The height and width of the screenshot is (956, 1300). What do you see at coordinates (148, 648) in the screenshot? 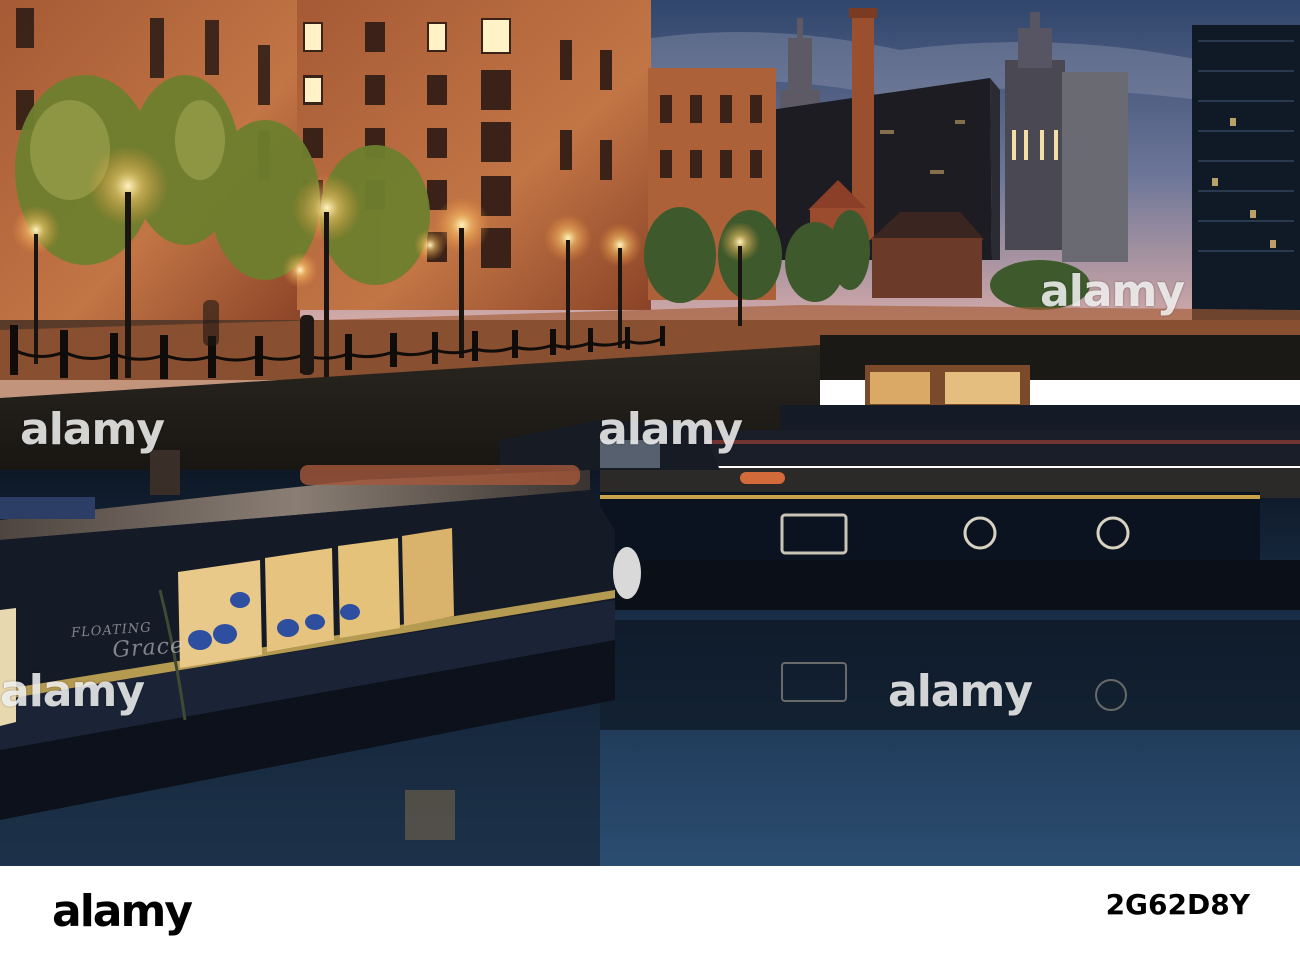
I see `boat-name-script: Grace` at bounding box center [148, 648].